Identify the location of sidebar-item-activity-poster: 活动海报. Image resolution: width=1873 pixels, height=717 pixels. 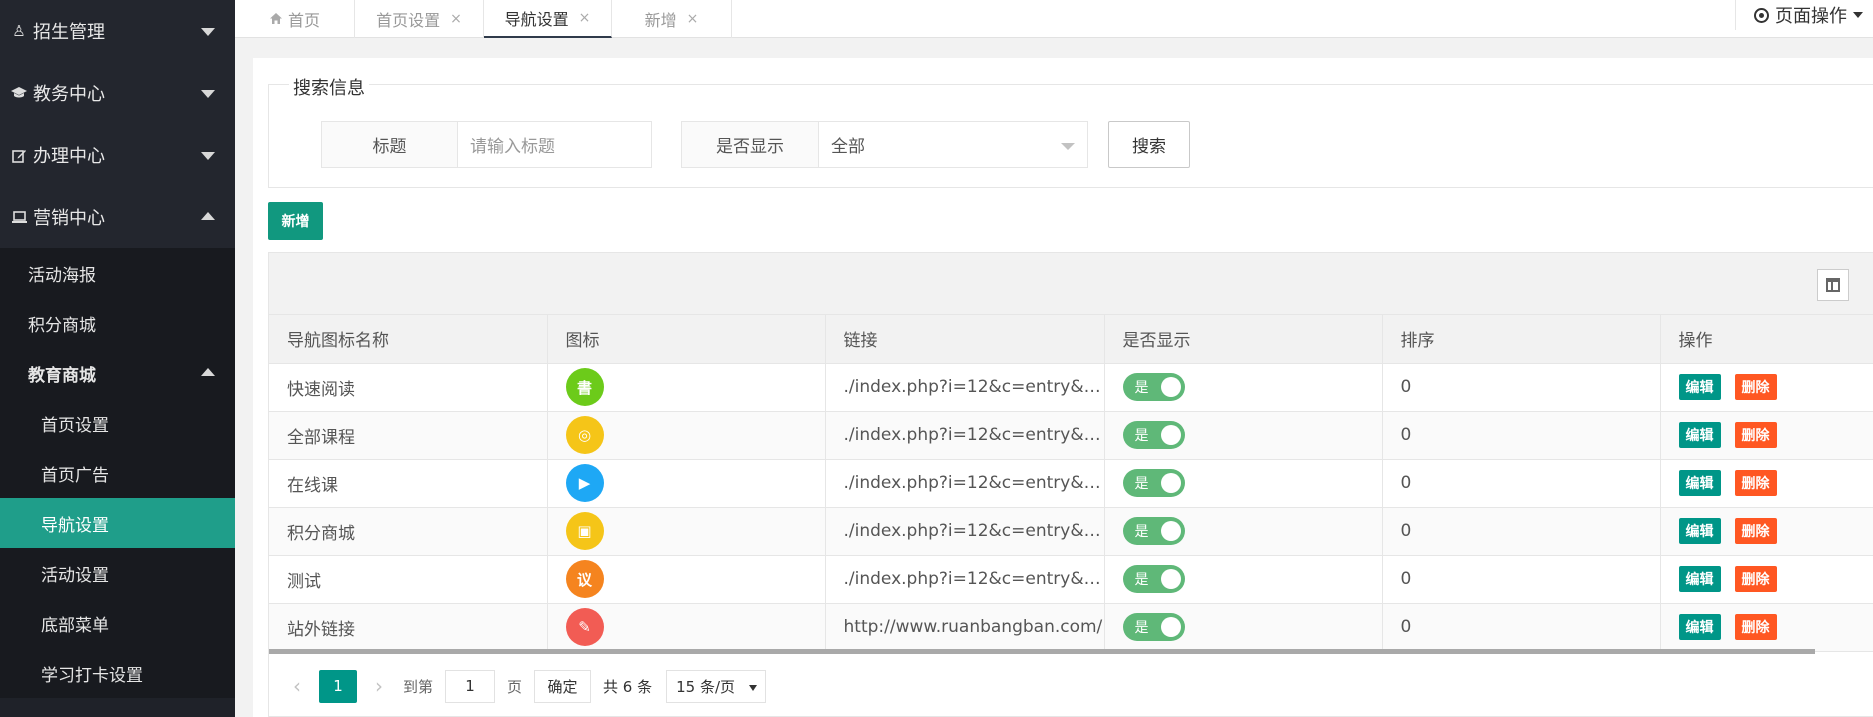
(117, 273).